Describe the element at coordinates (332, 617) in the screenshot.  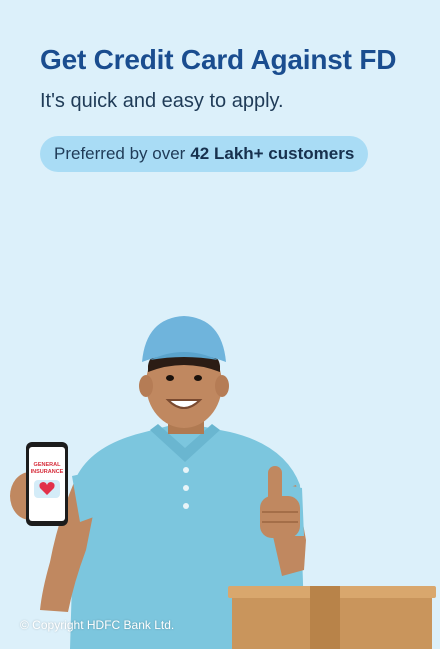
I see `cardboard-box` at that location.